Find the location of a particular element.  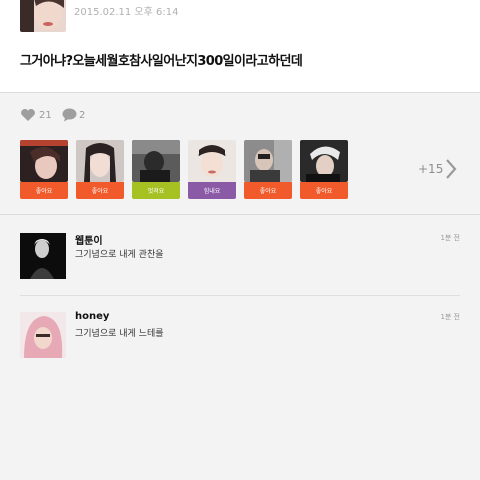

liker-reaction-tag: 힘내요 is located at coordinates (212, 190).